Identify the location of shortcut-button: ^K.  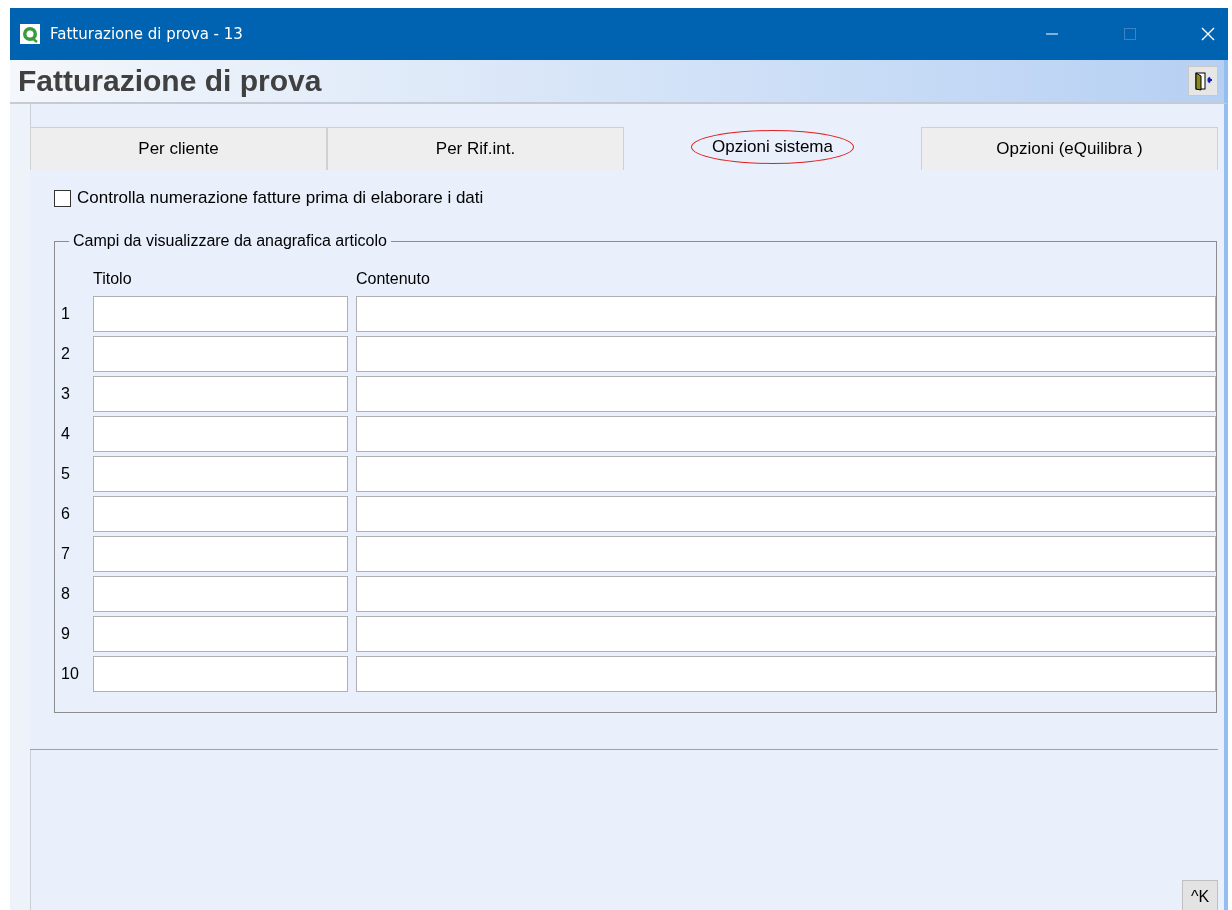
(1200, 895).